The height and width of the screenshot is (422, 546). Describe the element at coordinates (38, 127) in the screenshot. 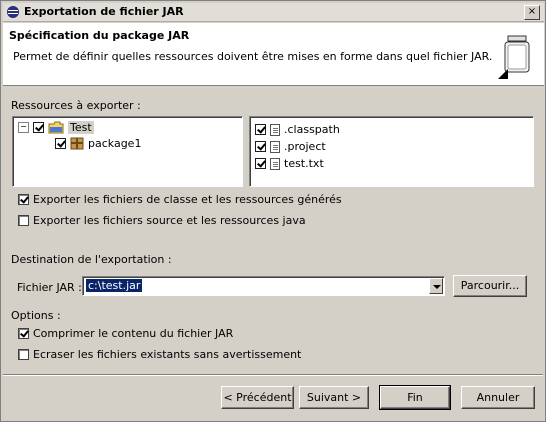

I see `tree-checkbox-test` at that location.